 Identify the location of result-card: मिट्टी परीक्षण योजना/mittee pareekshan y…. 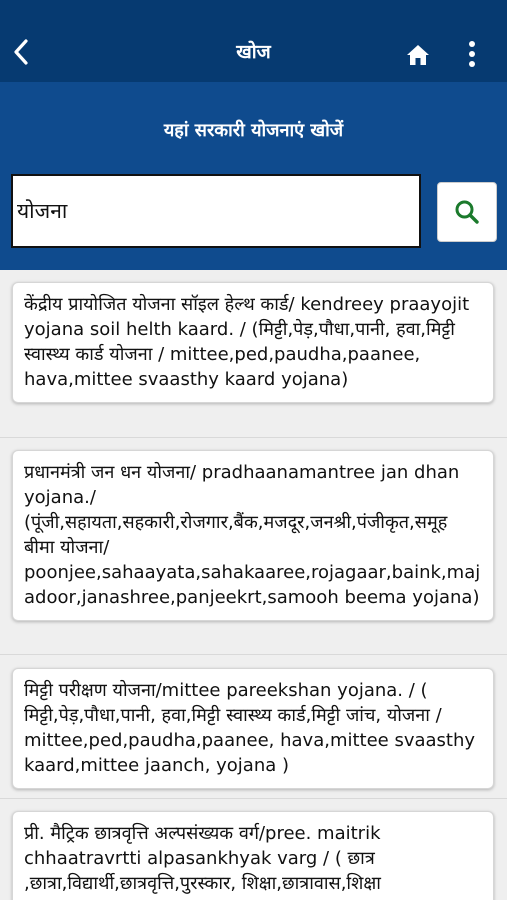
(253, 728).